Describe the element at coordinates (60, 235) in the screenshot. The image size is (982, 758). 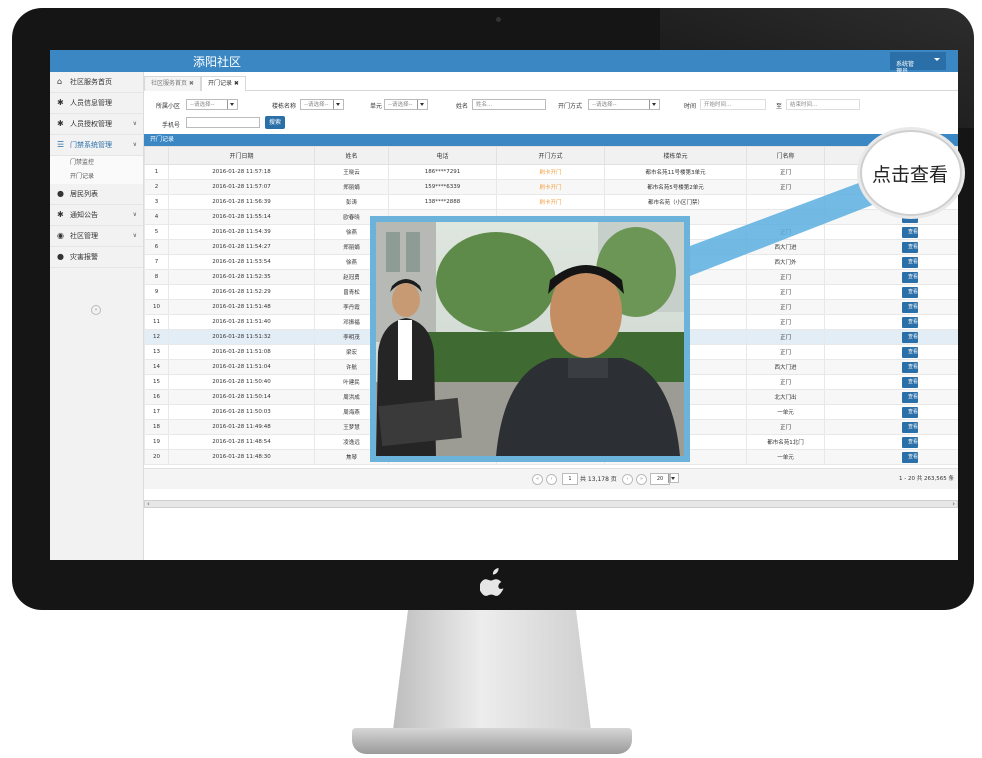
I see `globe-icon: ◉` at that location.